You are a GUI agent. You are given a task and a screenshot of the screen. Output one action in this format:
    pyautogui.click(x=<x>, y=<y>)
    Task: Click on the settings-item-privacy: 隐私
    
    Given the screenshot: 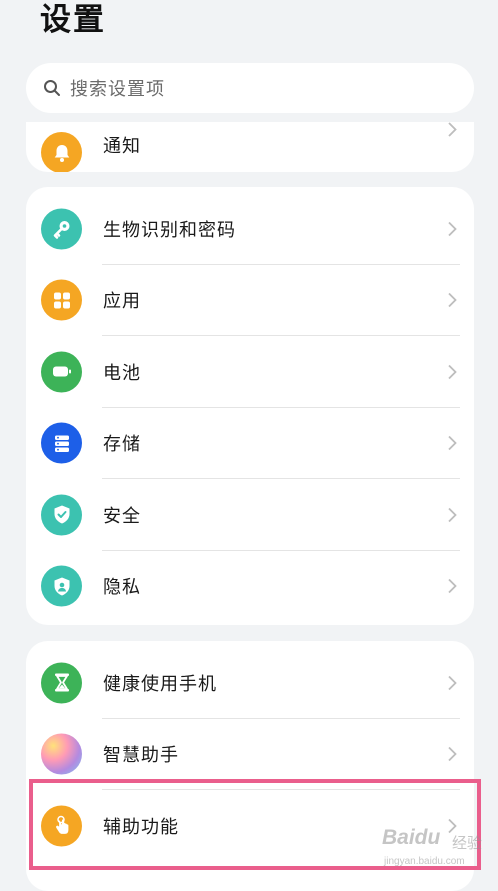 What is the action you would take?
    pyautogui.click(x=250, y=587)
    